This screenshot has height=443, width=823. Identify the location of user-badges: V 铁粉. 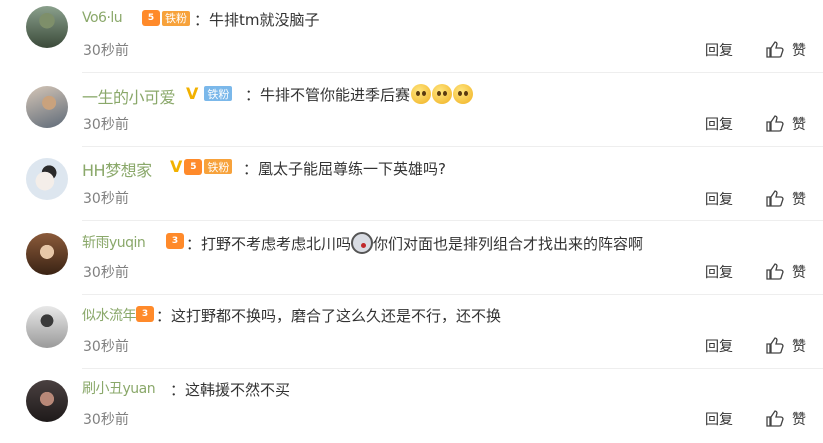
(209, 93).